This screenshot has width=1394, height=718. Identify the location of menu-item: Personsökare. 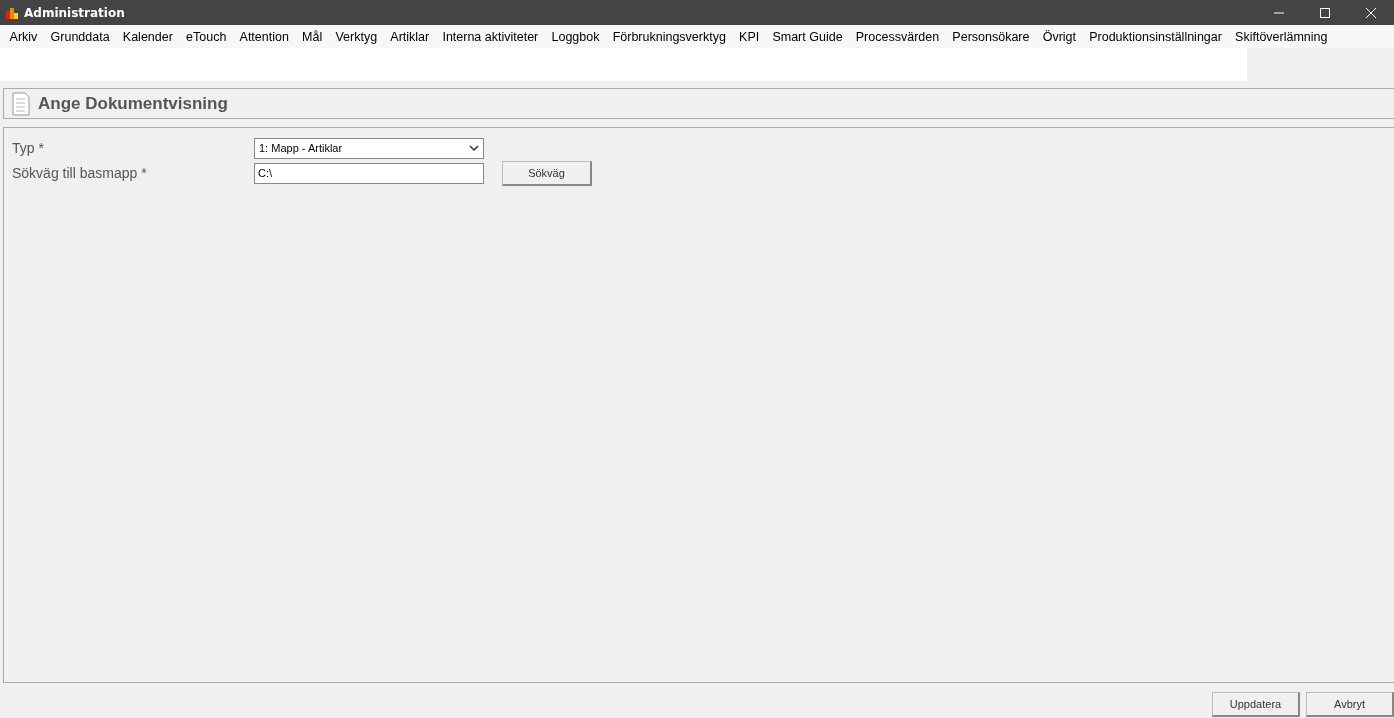
(991, 36).